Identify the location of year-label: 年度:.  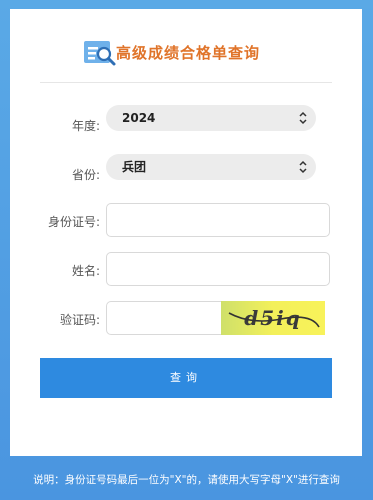
(85, 126).